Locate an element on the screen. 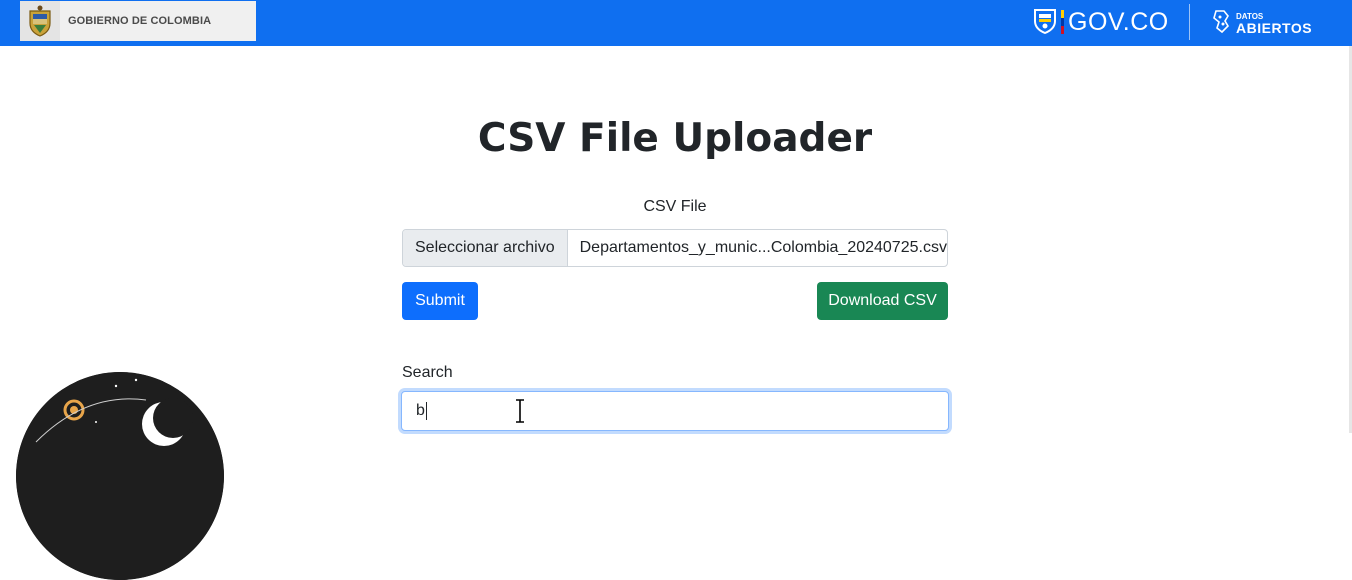  gov-badge-label: GOBIERNO DE COLOMBIA is located at coordinates (140, 21).